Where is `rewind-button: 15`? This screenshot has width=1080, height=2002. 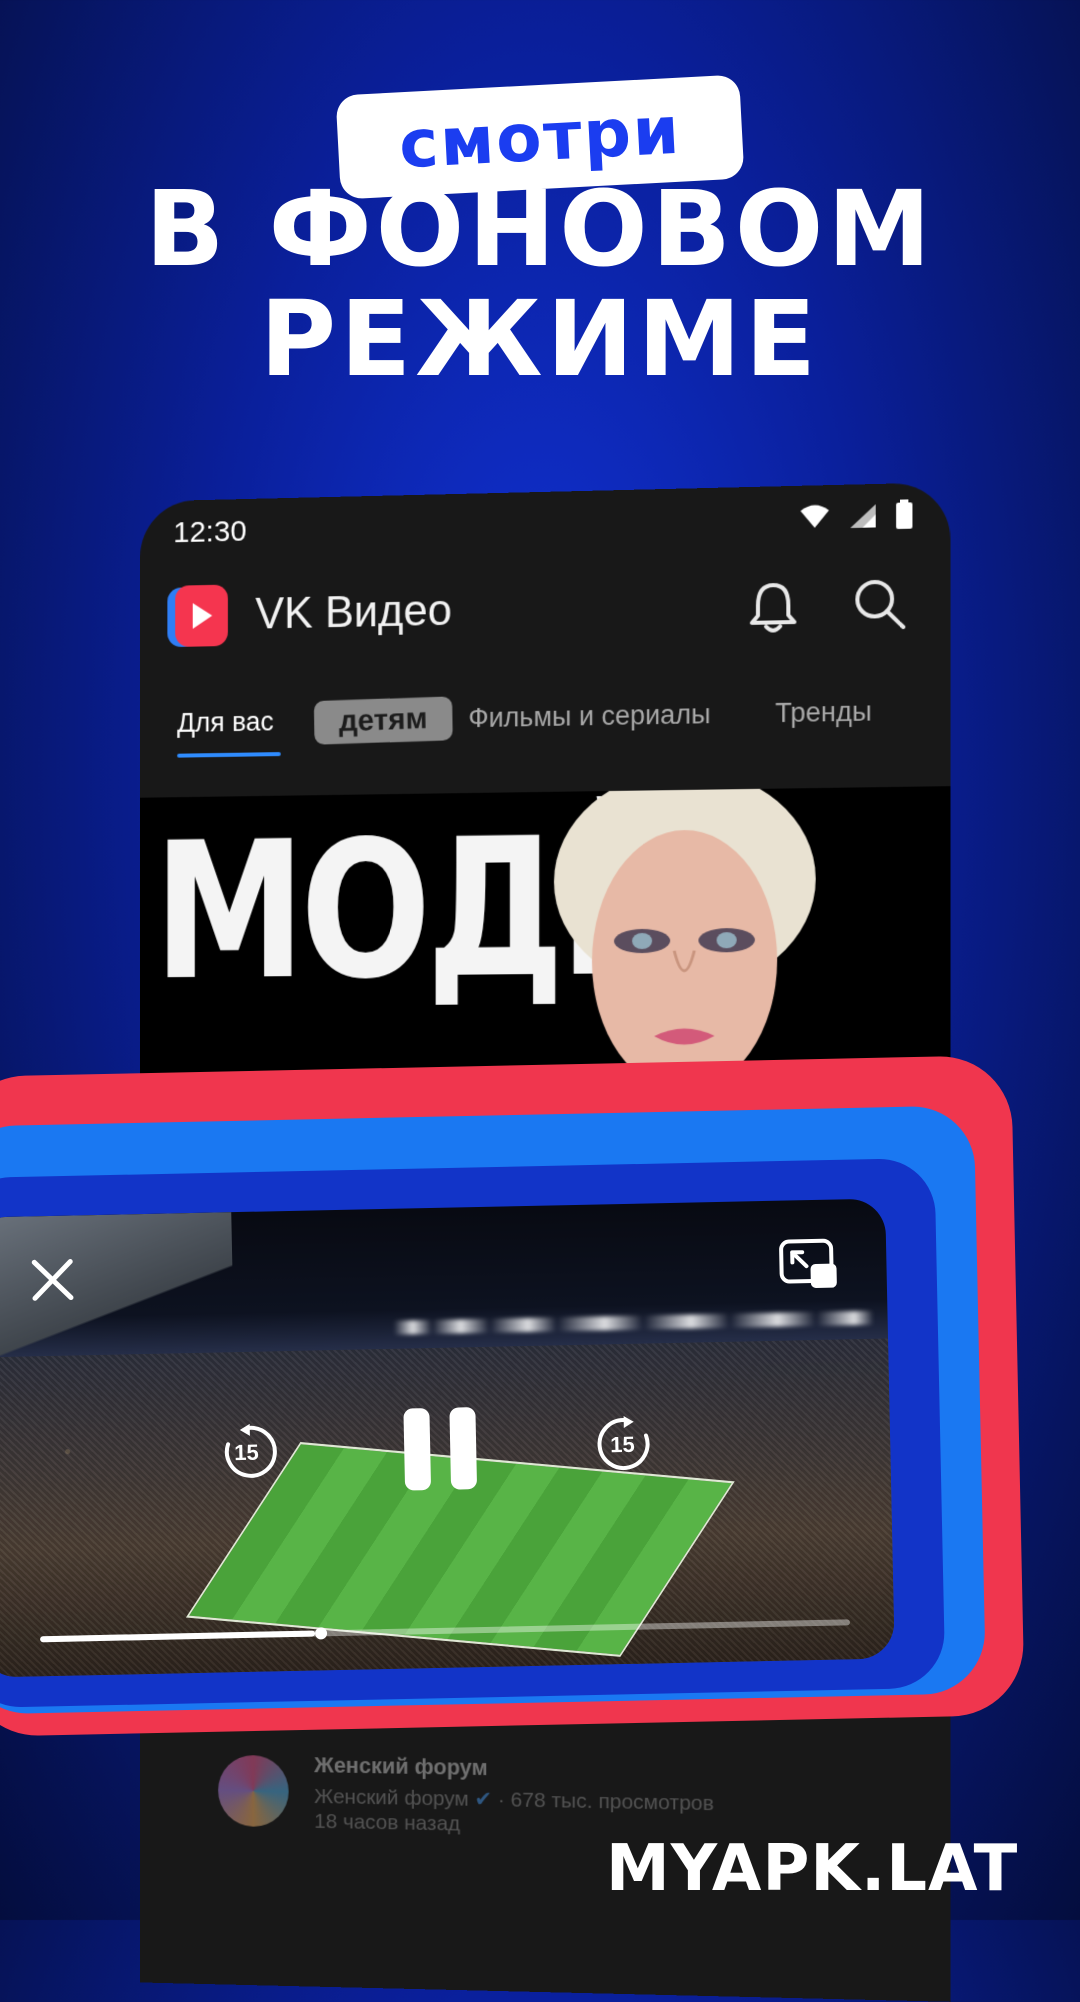 rewind-button: 15 is located at coordinates (250, 1451).